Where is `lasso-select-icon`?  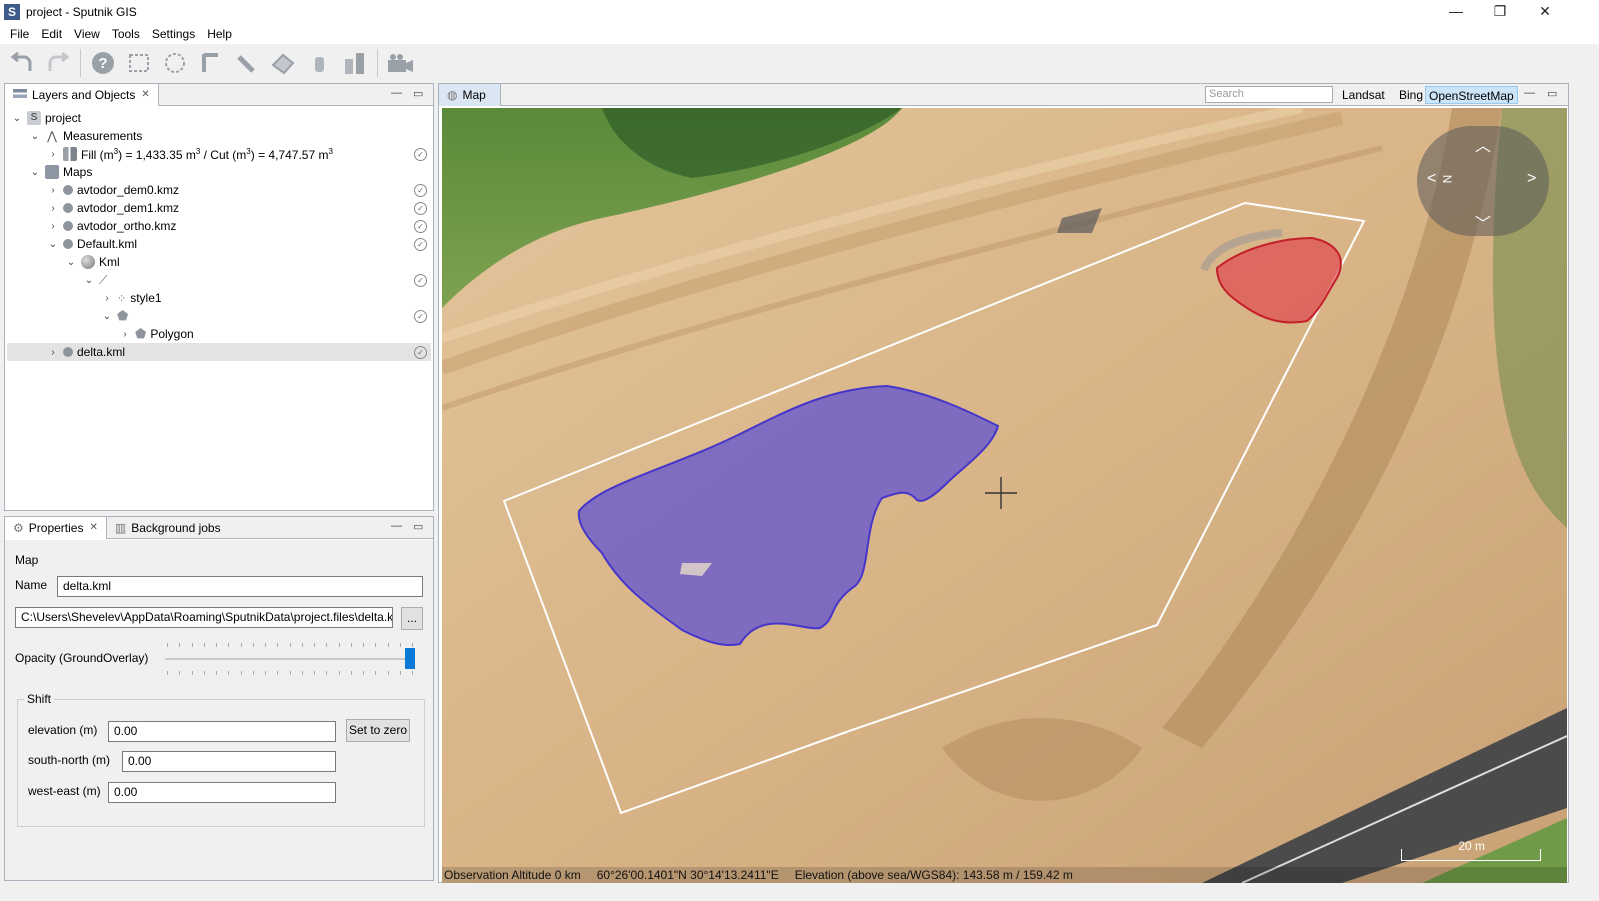 lasso-select-icon is located at coordinates (175, 63).